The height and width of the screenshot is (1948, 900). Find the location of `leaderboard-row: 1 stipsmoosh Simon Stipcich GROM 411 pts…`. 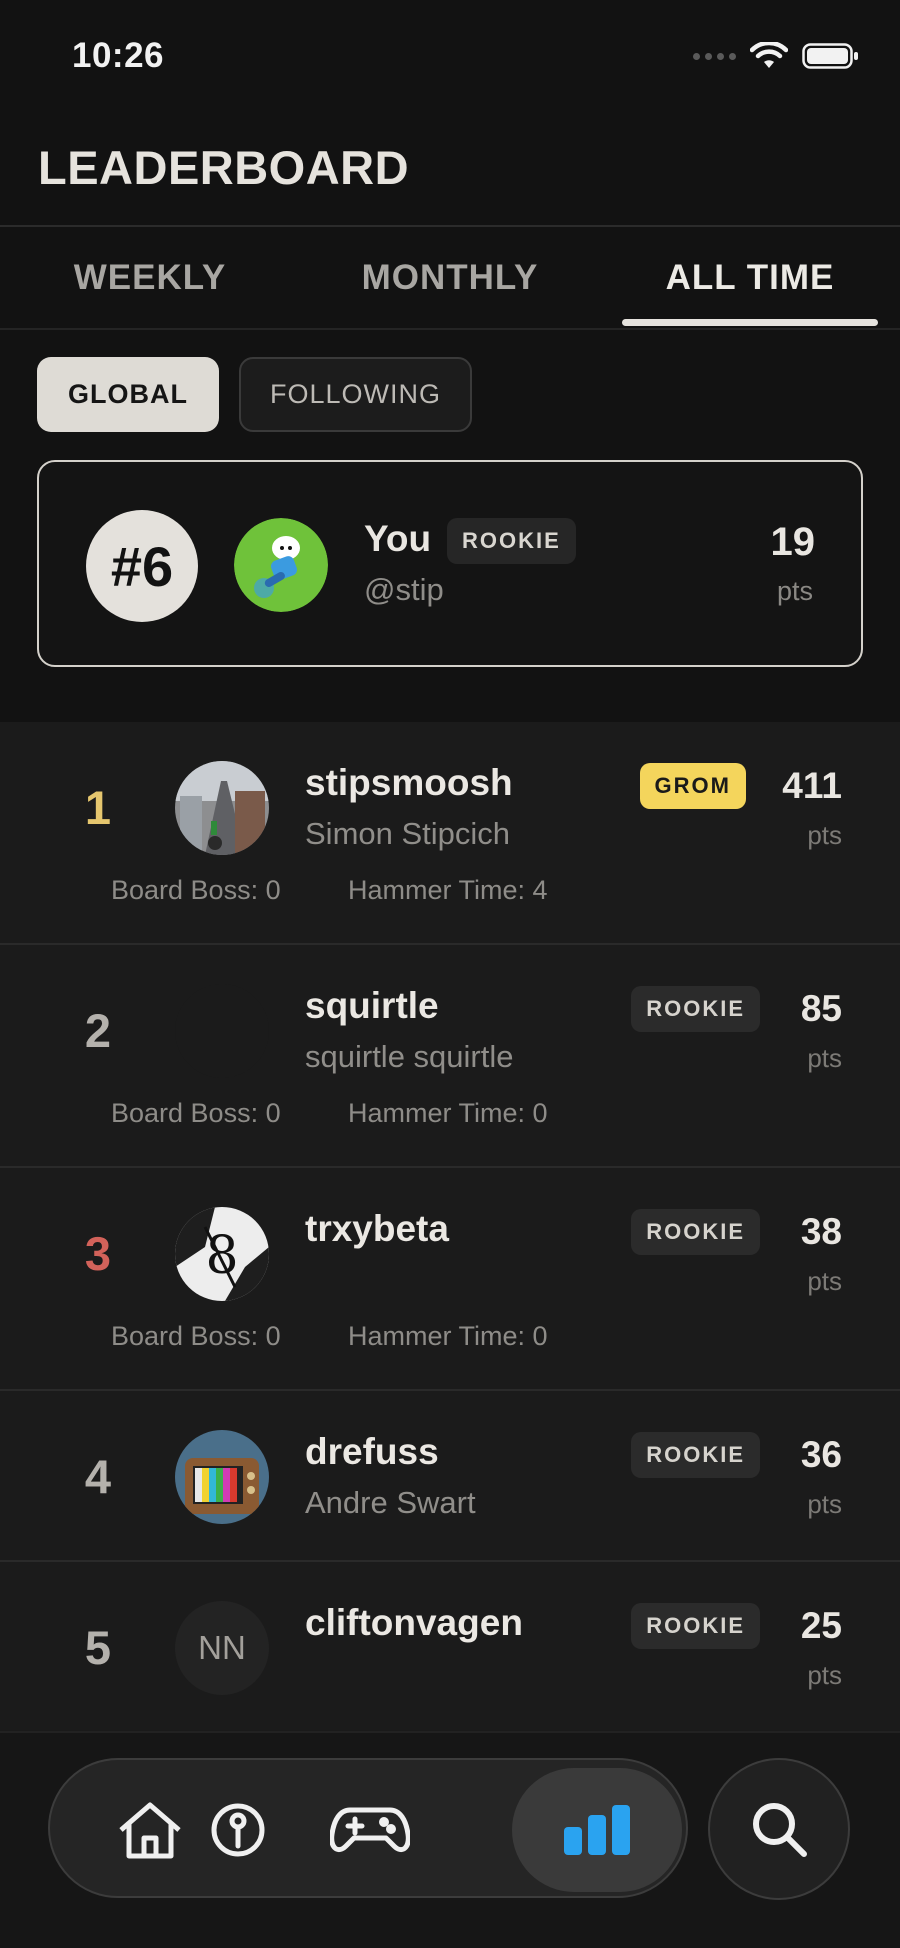

leaderboard-row: 1 stipsmoosh Simon Stipcich GROM 411 pts… is located at coordinates (450, 833).